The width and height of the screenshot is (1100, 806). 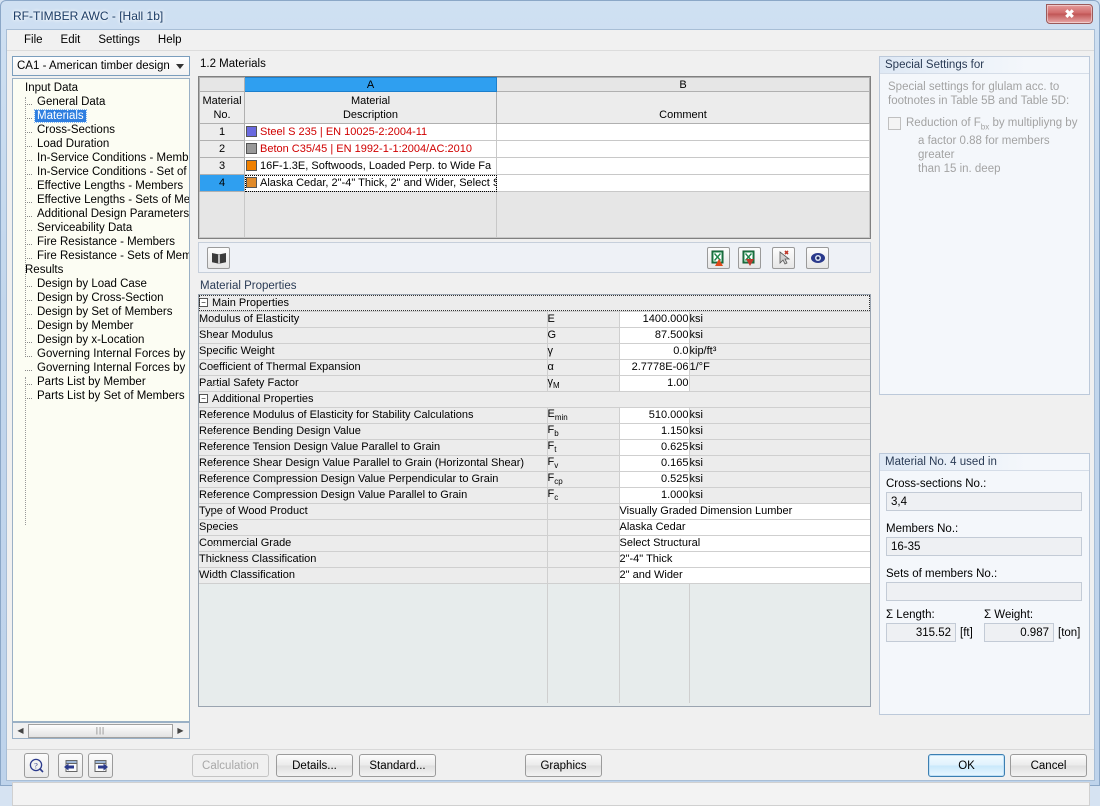 I want to click on property-value: 510.000, so click(x=654, y=415).